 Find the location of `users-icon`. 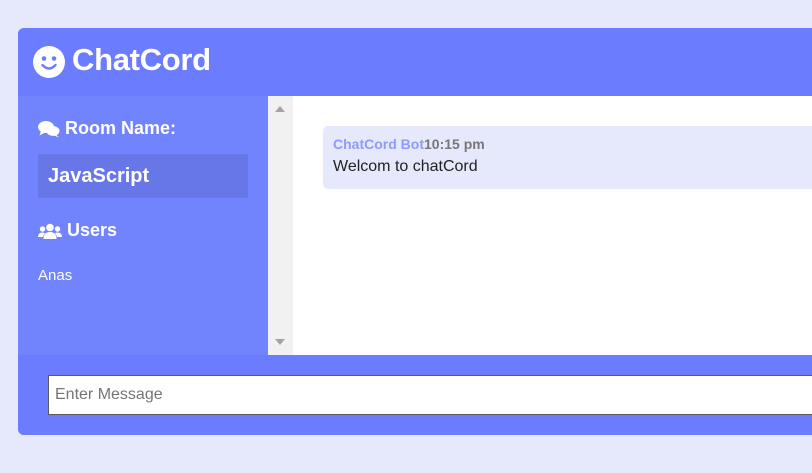

users-icon is located at coordinates (50, 231).